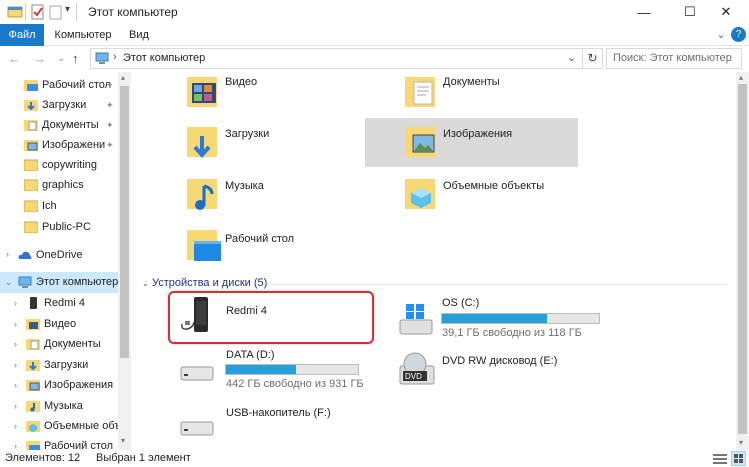 The width and height of the screenshot is (749, 467). What do you see at coordinates (500, 369) in the screenshot?
I see `drive-e-dvd: DVD DVD RW дисковод (E:)` at bounding box center [500, 369].